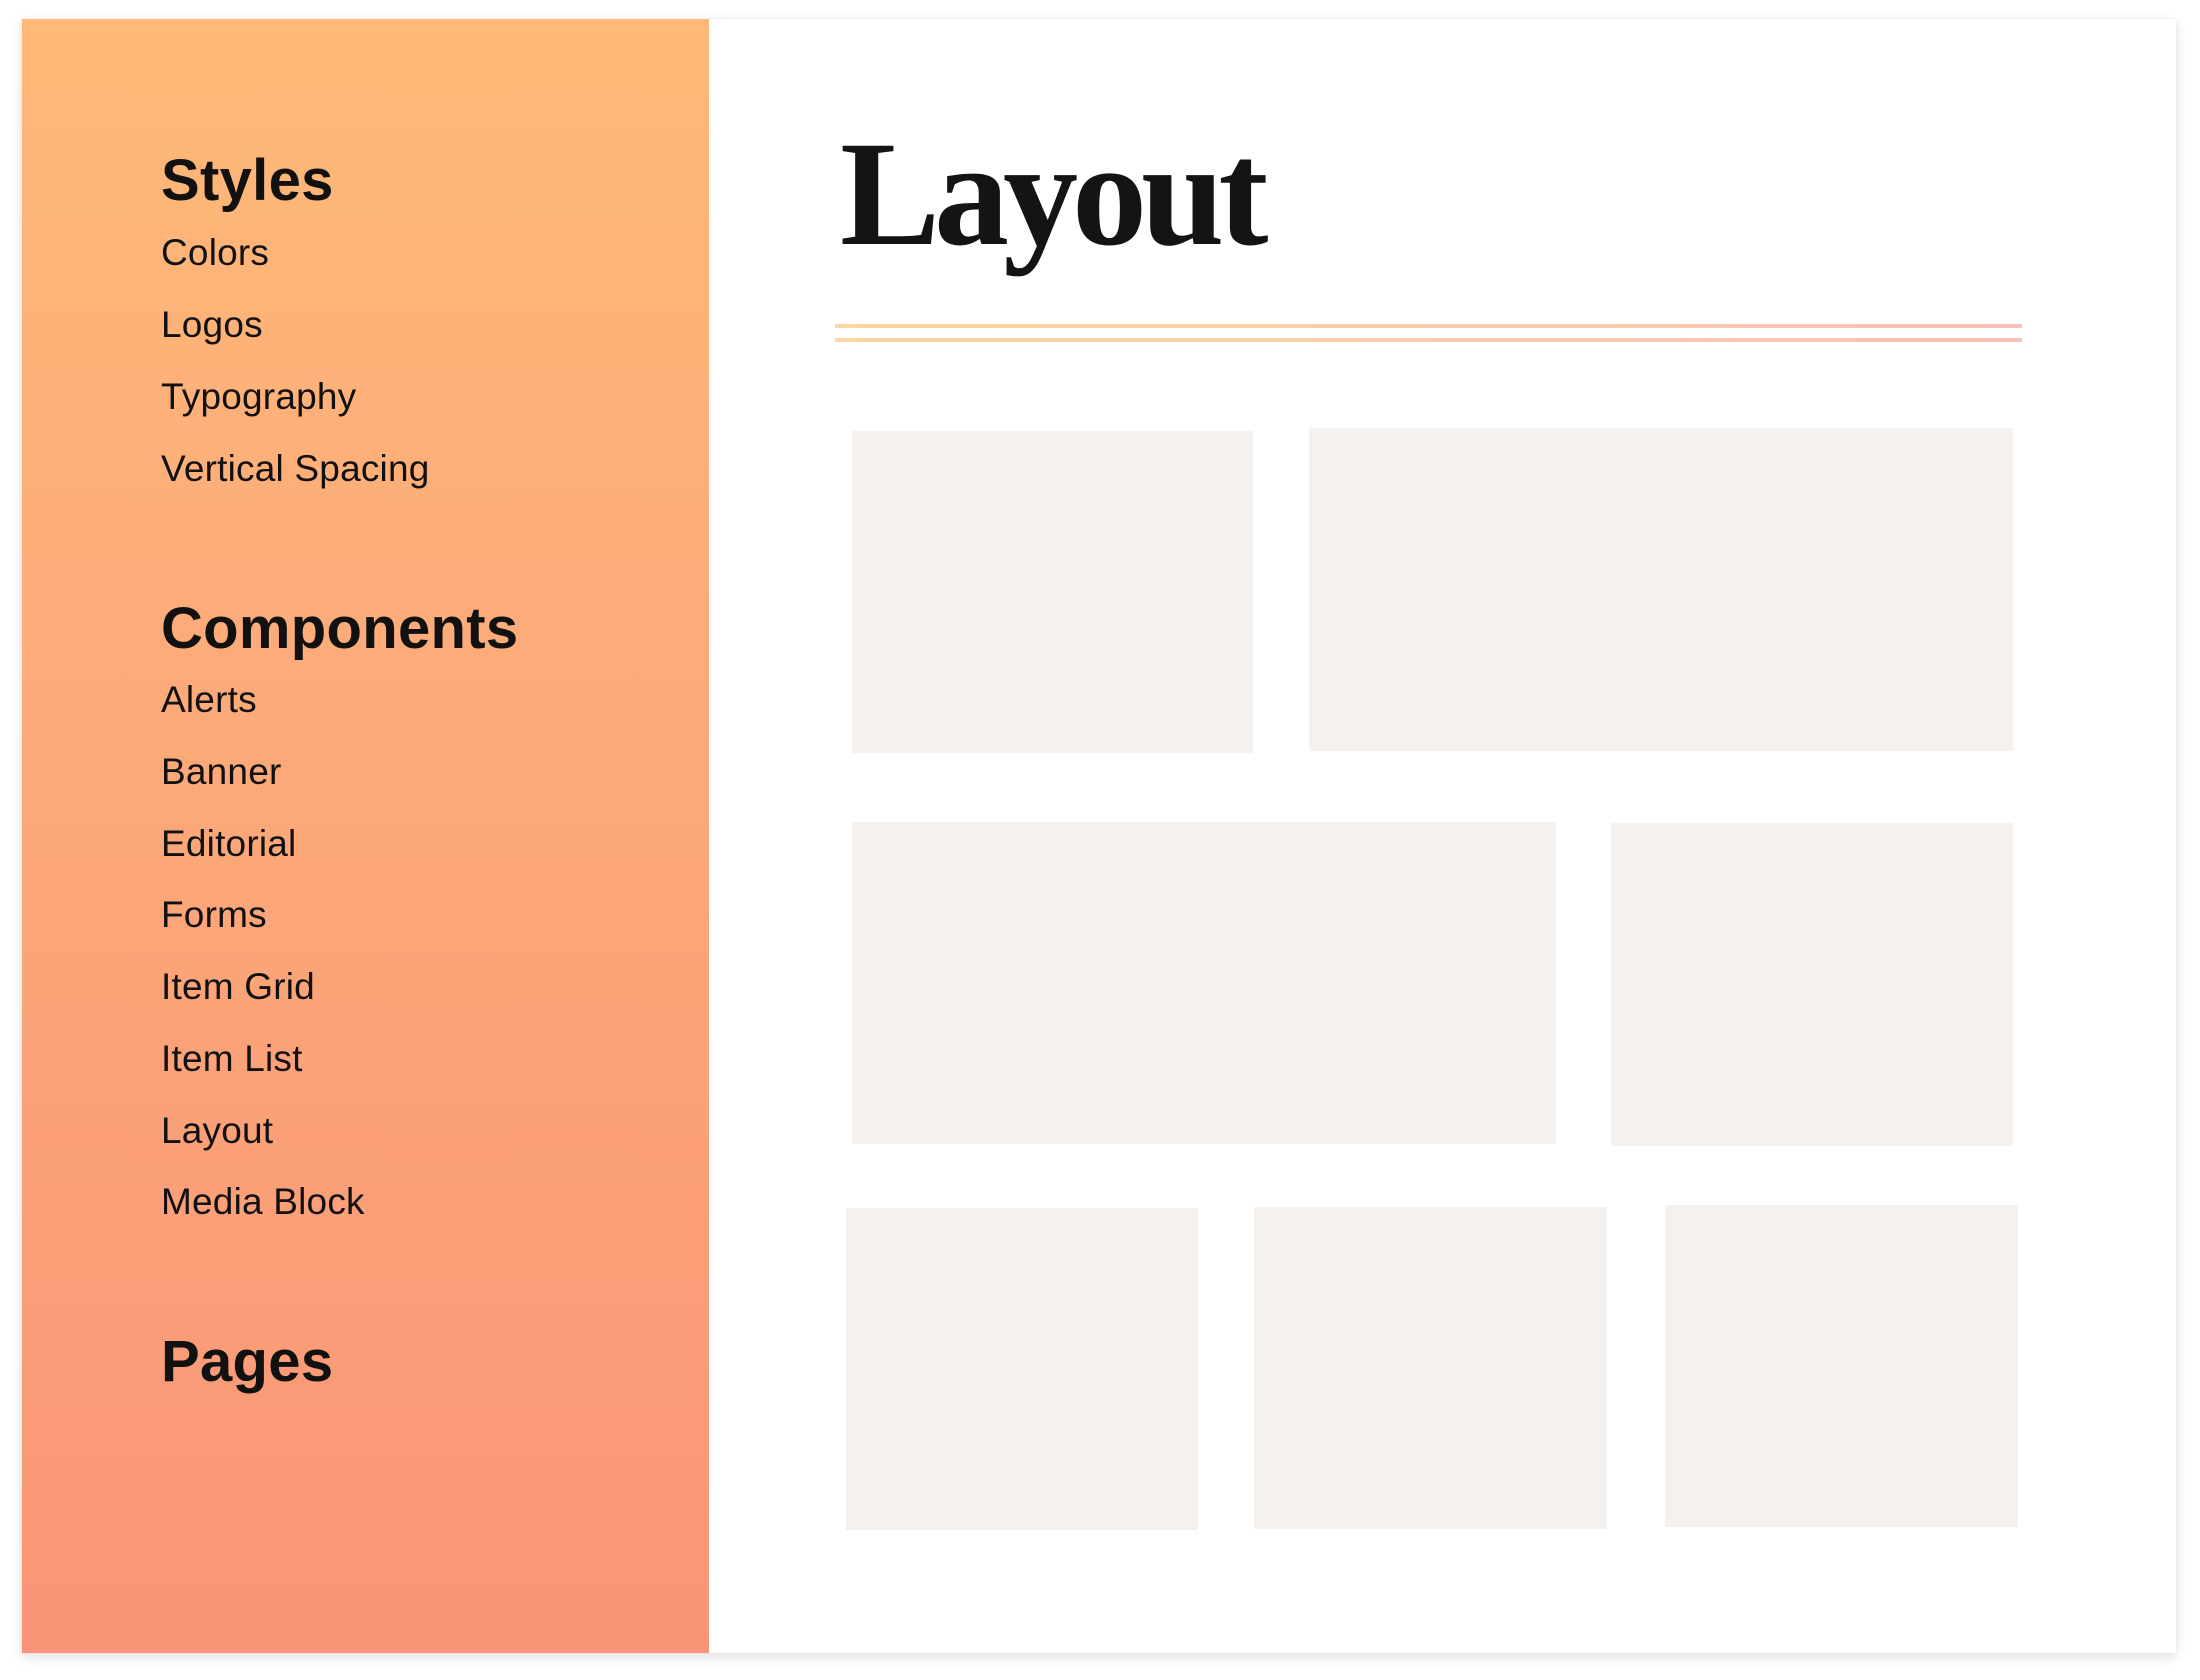  I want to click on sidebar-item-banner: Banner, so click(221, 771).